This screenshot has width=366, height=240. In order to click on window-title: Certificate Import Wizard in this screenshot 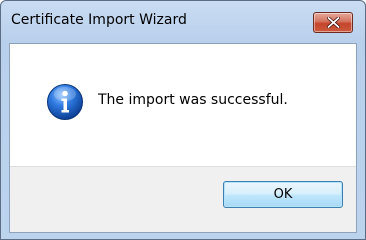, I will do `click(99, 20)`.